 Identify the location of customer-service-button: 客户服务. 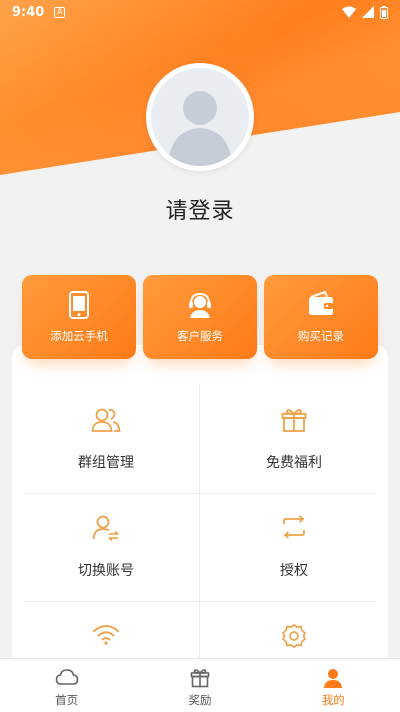
(200, 317).